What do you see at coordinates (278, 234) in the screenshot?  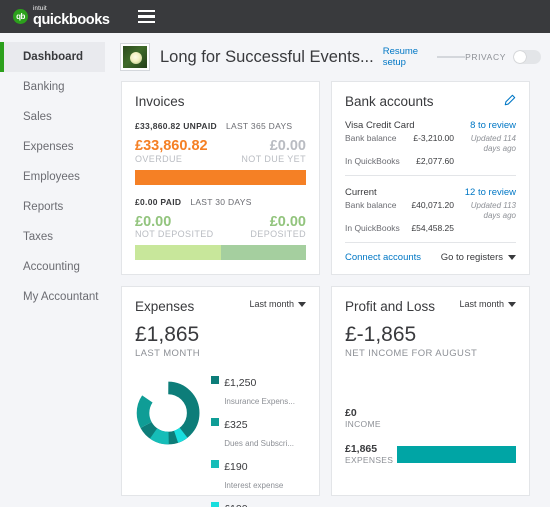 I see `invoices-deposited-label: DEPOSITED` at bounding box center [278, 234].